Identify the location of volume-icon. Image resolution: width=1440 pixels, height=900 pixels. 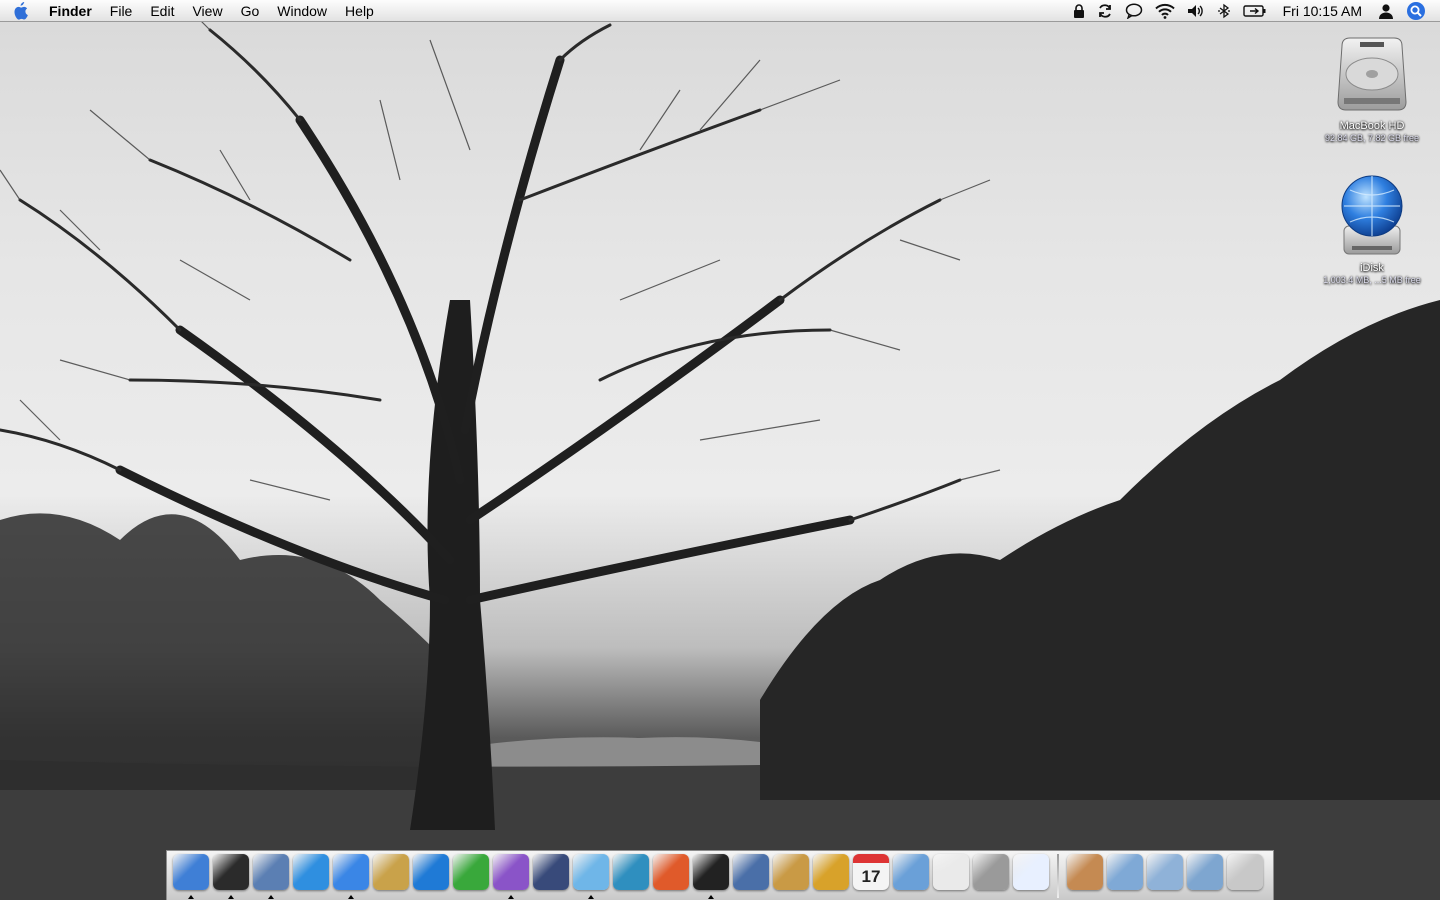
(1196, 11).